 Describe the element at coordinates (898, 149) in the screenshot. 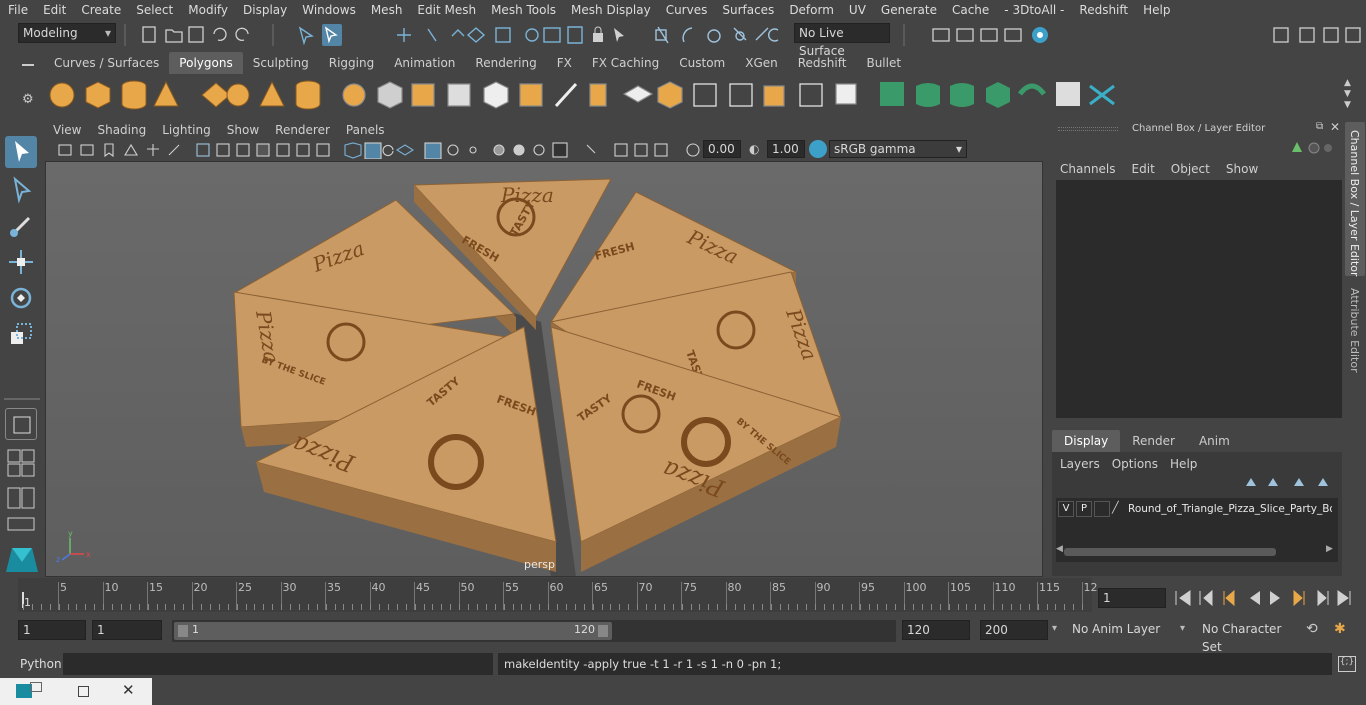

I see `color-space-select: sRGB gamma ▾` at that location.